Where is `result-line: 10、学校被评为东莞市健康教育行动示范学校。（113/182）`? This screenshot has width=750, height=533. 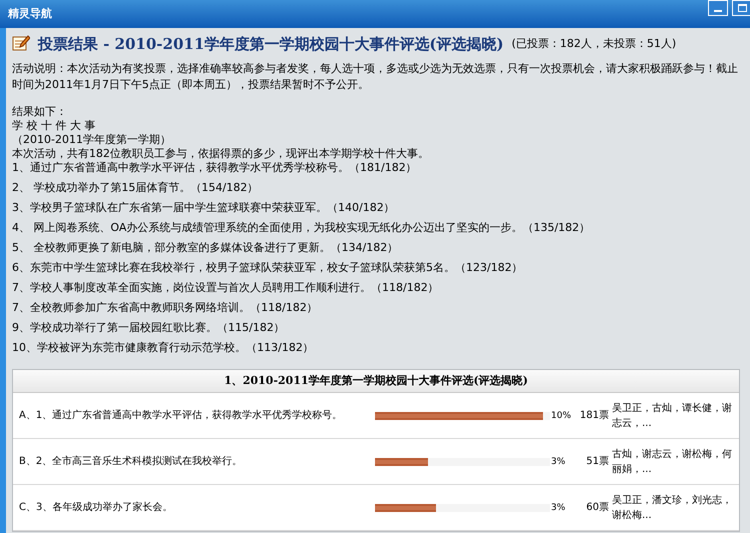 result-line: 10、学校被评为东莞市健康教育行动示范学校。（113/182） is located at coordinates (163, 348).